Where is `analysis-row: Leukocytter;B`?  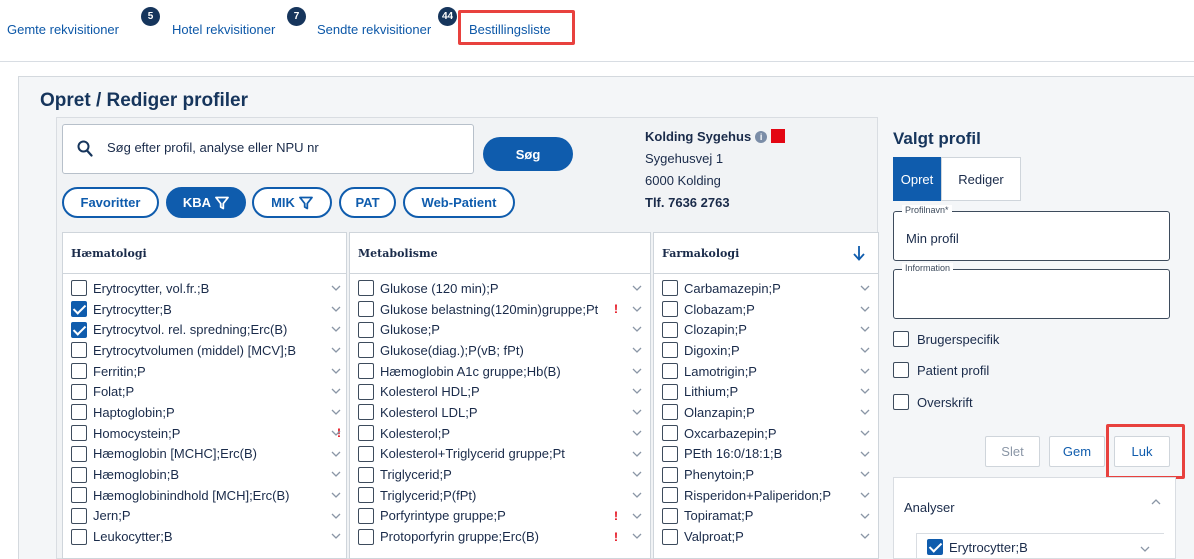
analysis-row: Leukocytter;B is located at coordinates (204, 536).